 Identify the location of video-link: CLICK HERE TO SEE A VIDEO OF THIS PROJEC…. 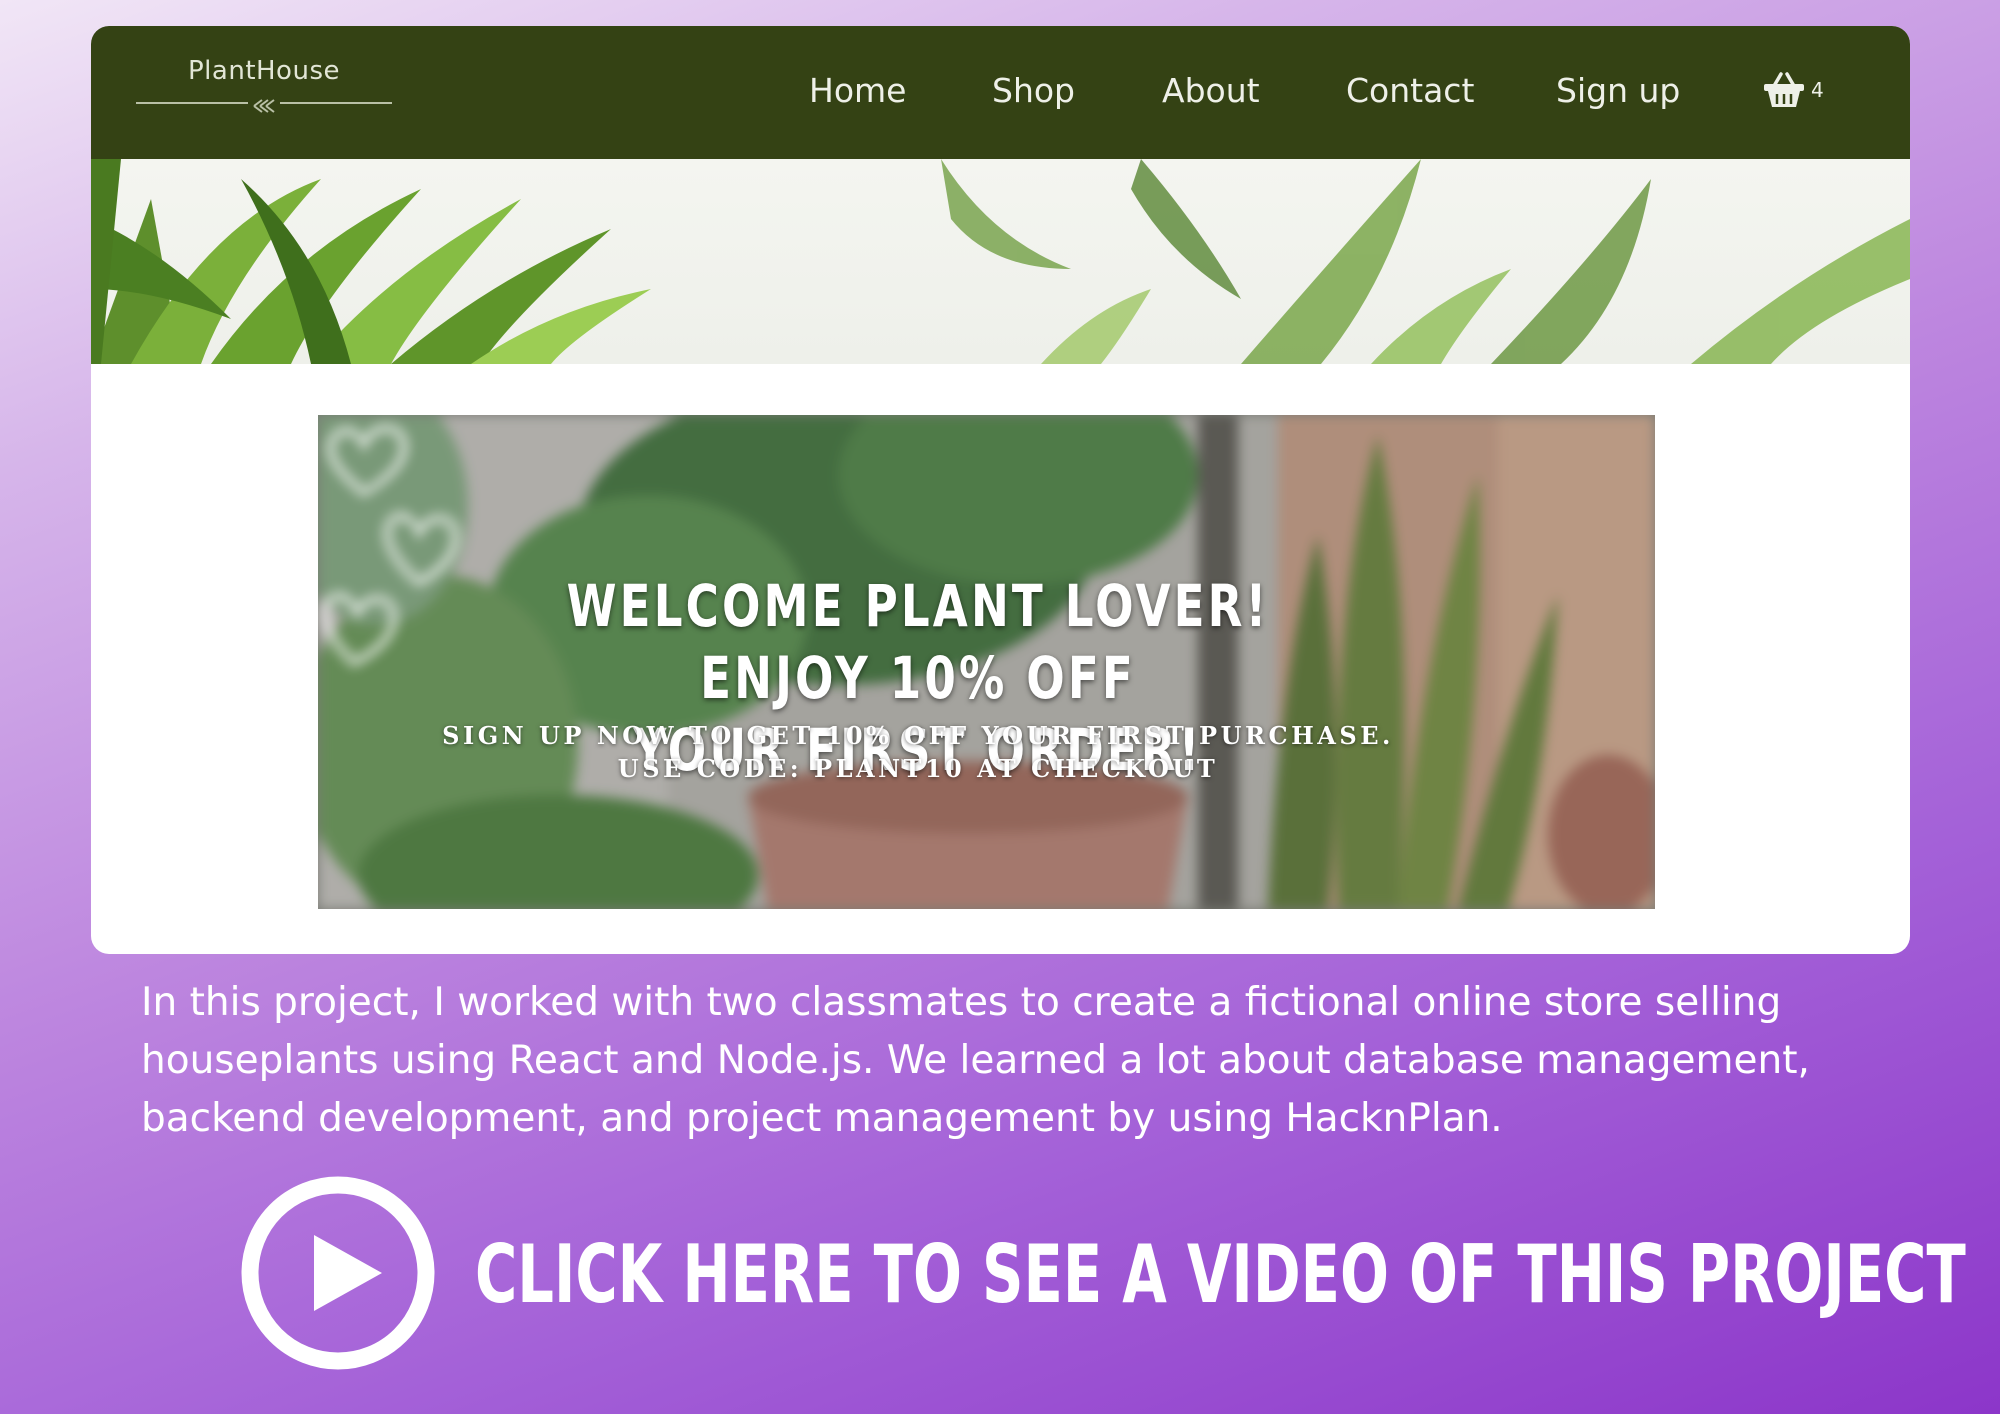
(1103, 1275).